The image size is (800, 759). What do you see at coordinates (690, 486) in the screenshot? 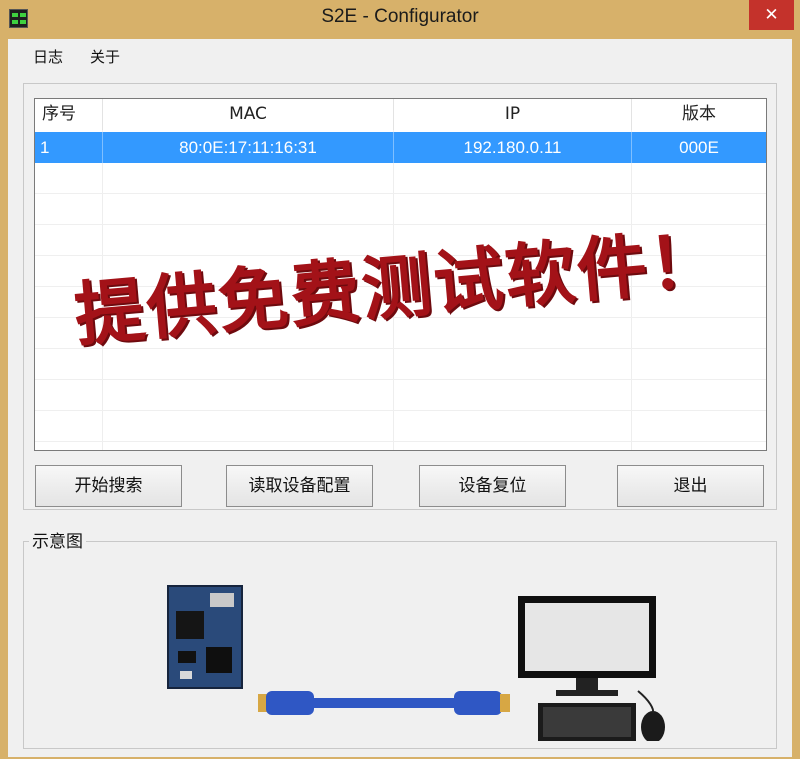
I see `exit-button: 退出` at bounding box center [690, 486].